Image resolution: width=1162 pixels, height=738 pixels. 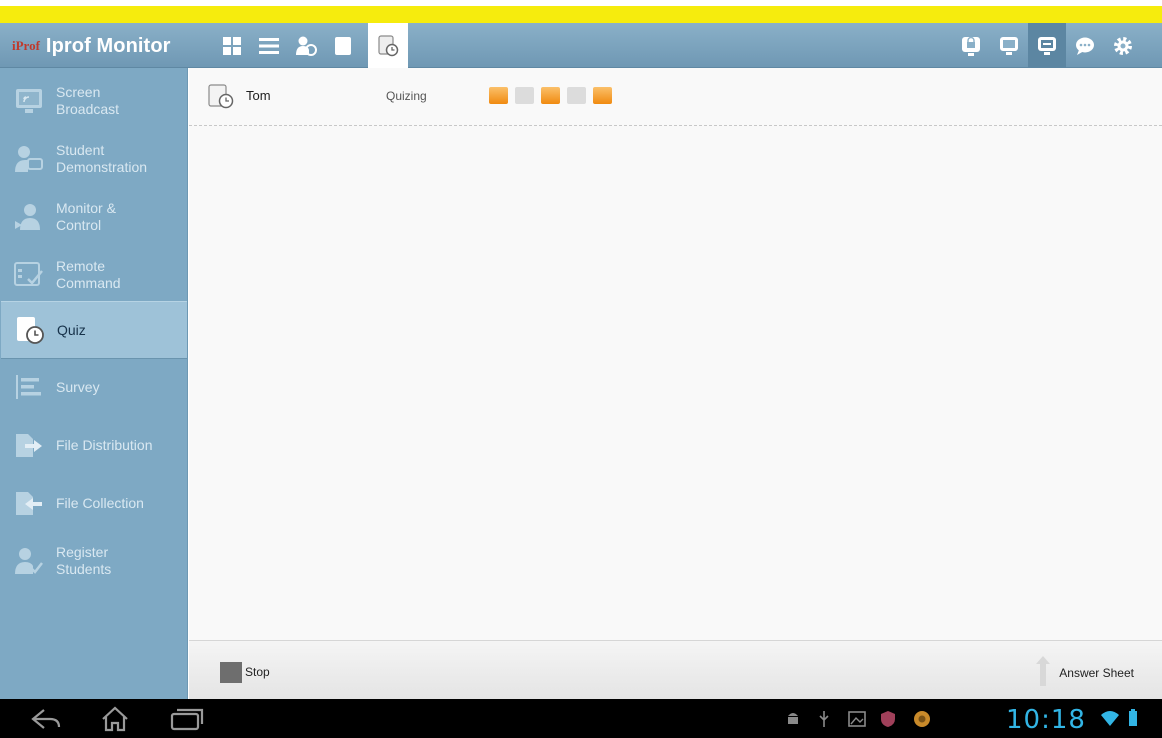 What do you see at coordinates (29, 503) in the screenshot?
I see `file-collection-icon` at bounding box center [29, 503].